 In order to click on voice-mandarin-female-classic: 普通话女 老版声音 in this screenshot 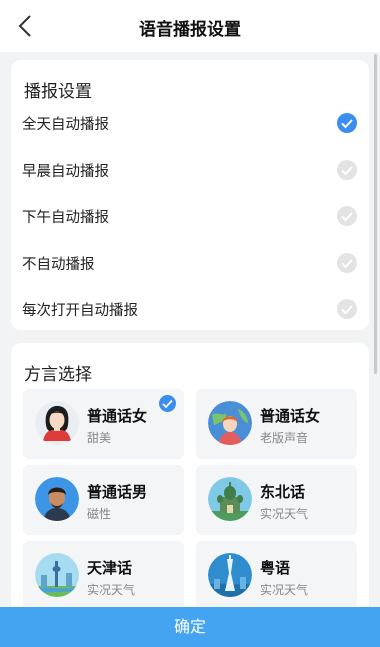, I will do `click(276, 424)`.